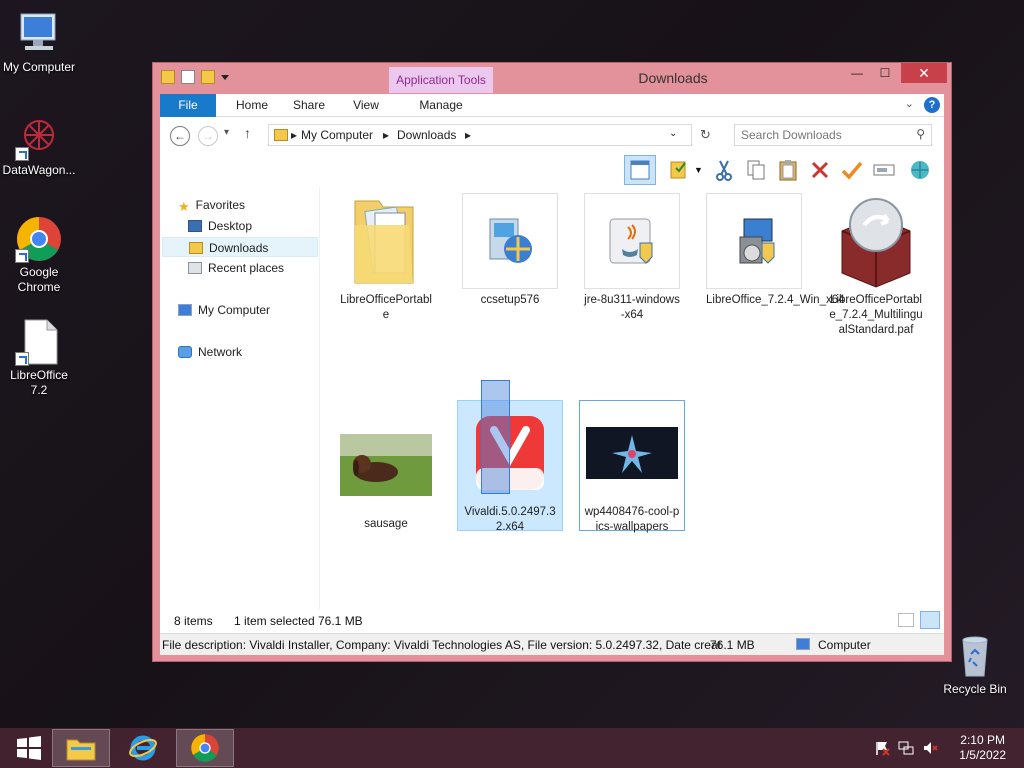 This screenshot has height=768, width=1024. I want to click on details-size: 76.1 MB, so click(732, 645).